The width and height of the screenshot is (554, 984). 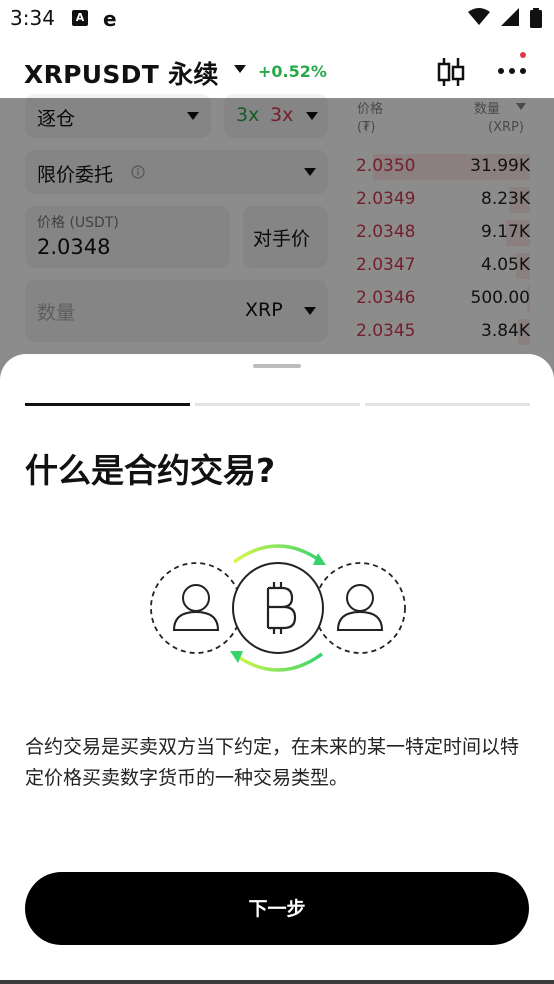 I want to click on price-change: +0.52%, so click(x=292, y=71).